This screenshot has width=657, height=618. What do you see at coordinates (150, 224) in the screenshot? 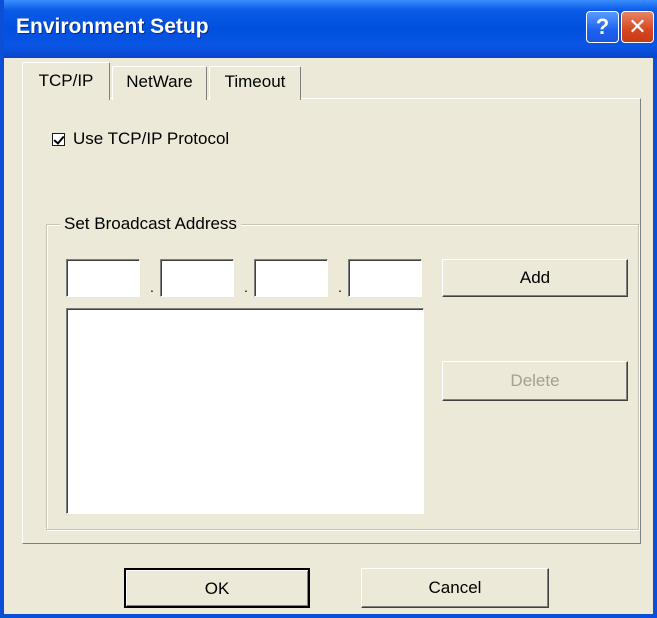
I see `broadcast-address-group-label: Set Broadcast Address` at bounding box center [150, 224].